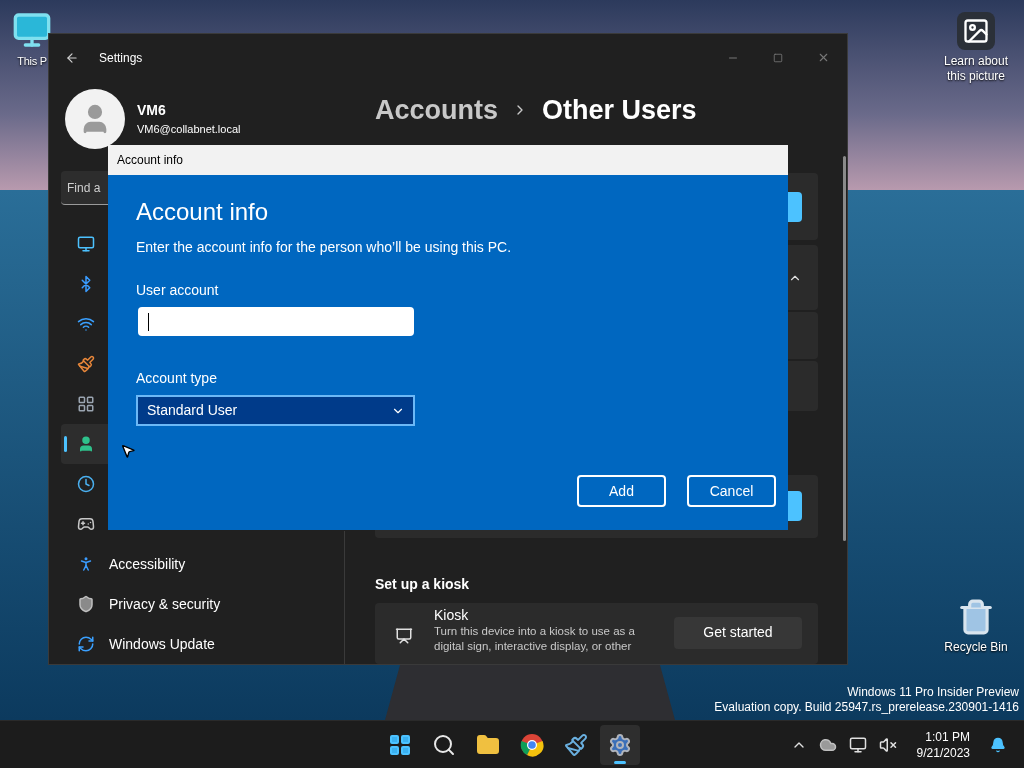  Describe the element at coordinates (423, 584) in the screenshot. I see `section-heading: Set up a kiosk` at that location.